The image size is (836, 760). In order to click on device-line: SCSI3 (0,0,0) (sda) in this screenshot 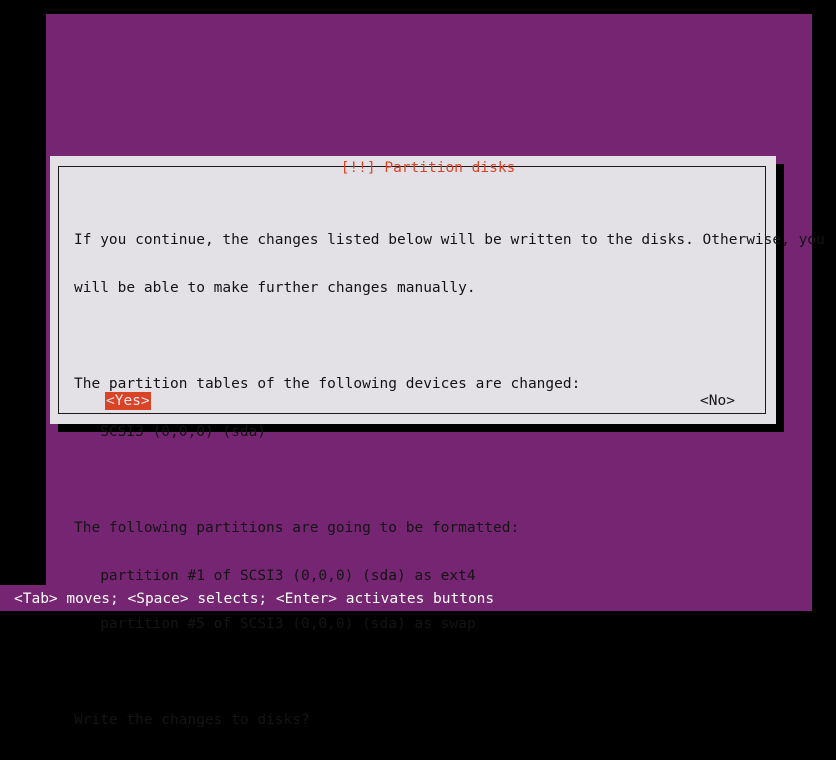, I will do `click(170, 432)`.